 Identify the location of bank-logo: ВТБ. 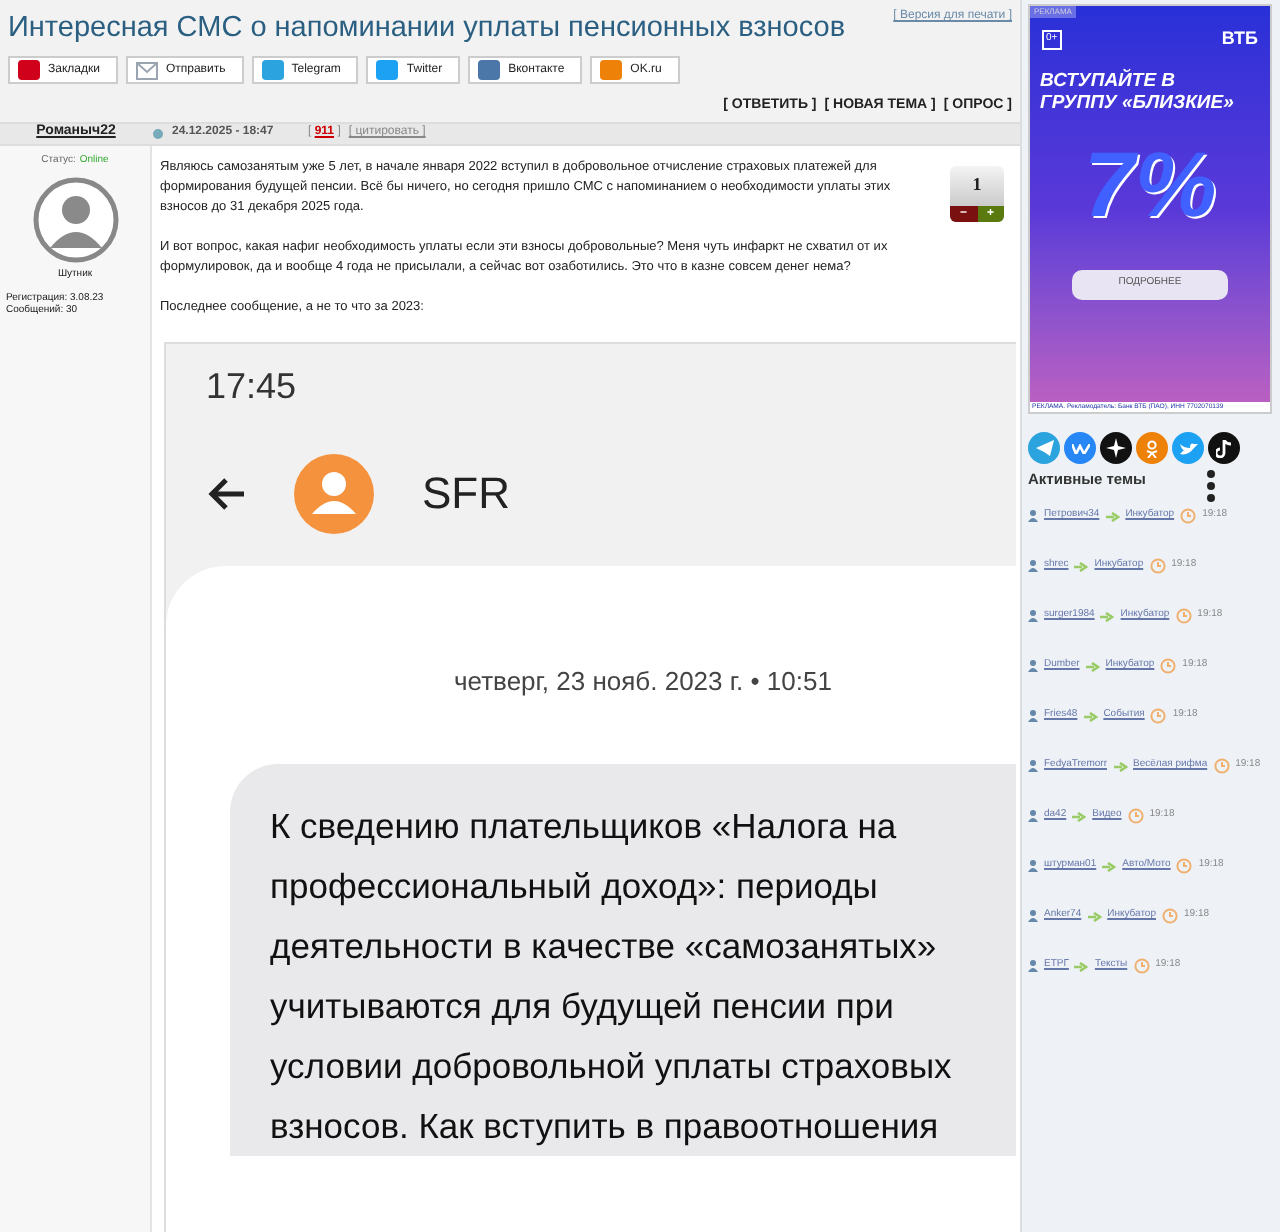
(1239, 39).